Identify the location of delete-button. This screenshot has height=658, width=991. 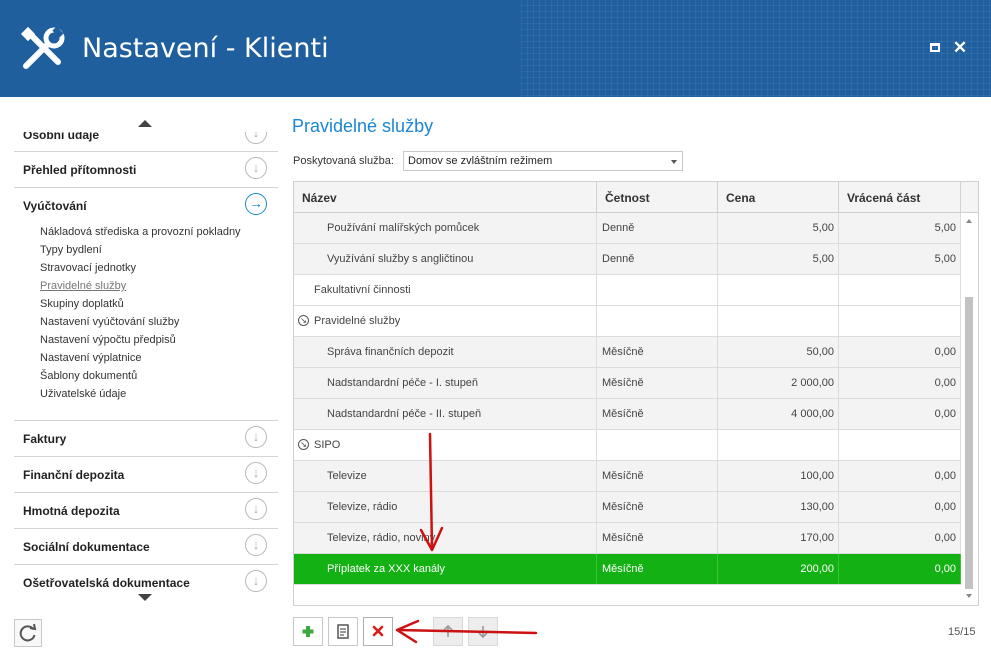
(378, 631).